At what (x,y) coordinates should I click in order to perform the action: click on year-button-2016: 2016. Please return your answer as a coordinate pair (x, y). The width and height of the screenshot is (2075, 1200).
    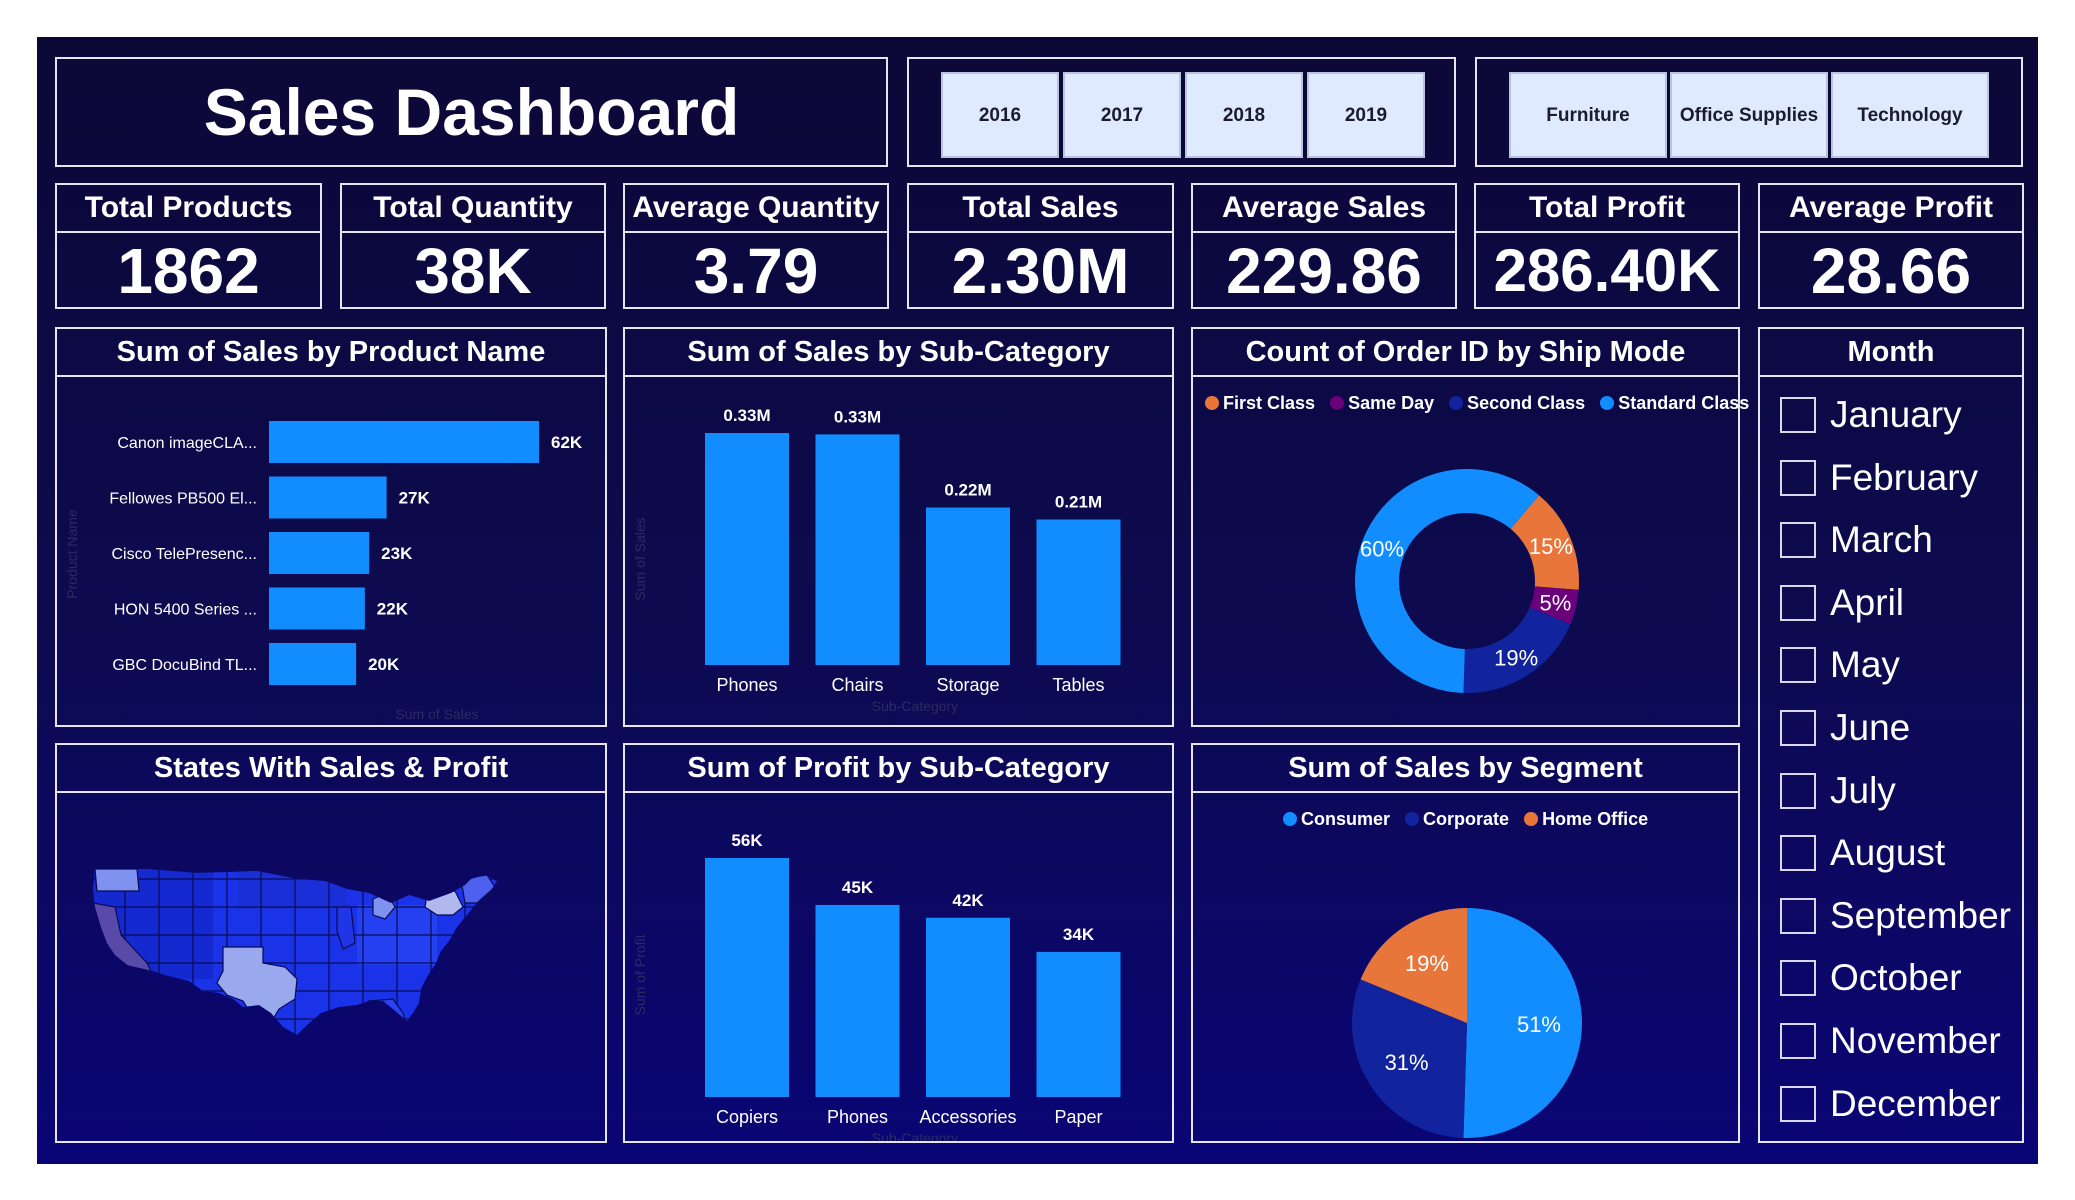
    Looking at the image, I should click on (1000, 115).